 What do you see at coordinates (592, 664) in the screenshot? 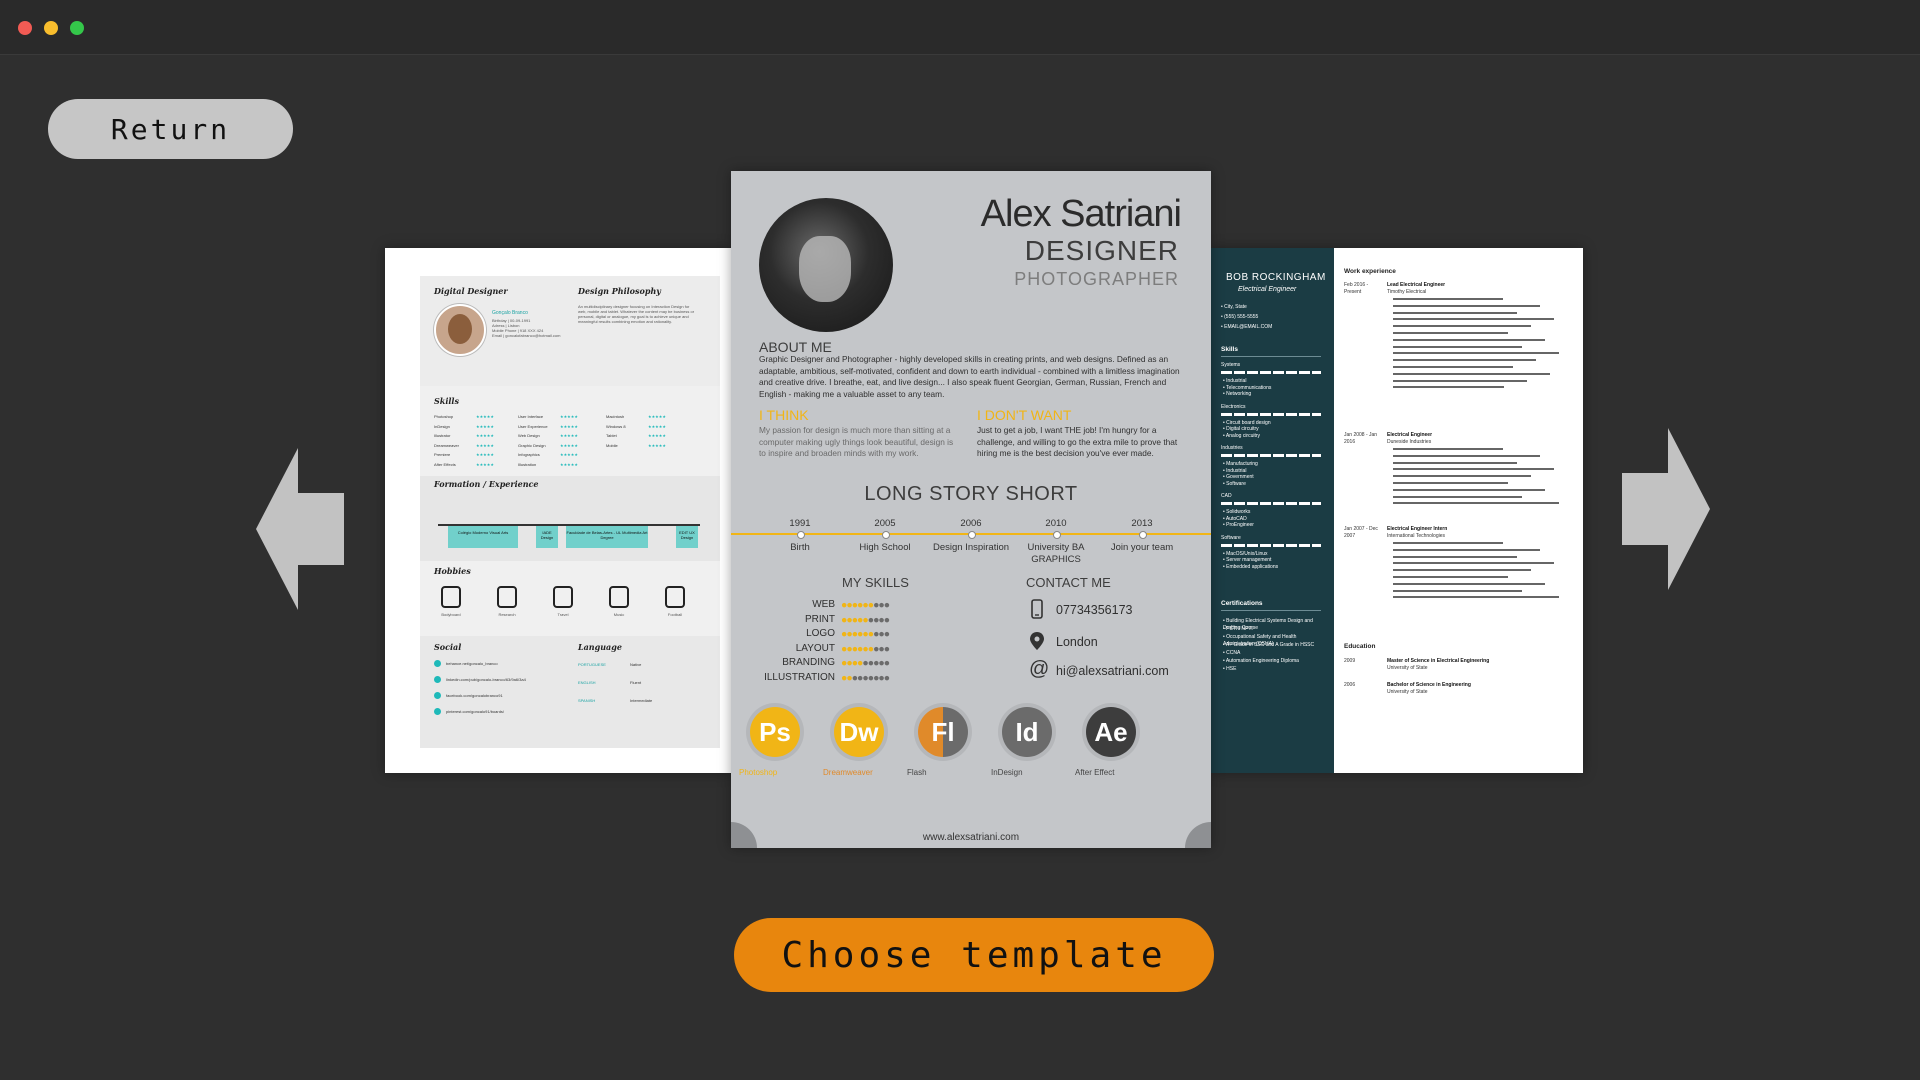
I see `left-language-name: PORTUGUESE` at bounding box center [592, 664].